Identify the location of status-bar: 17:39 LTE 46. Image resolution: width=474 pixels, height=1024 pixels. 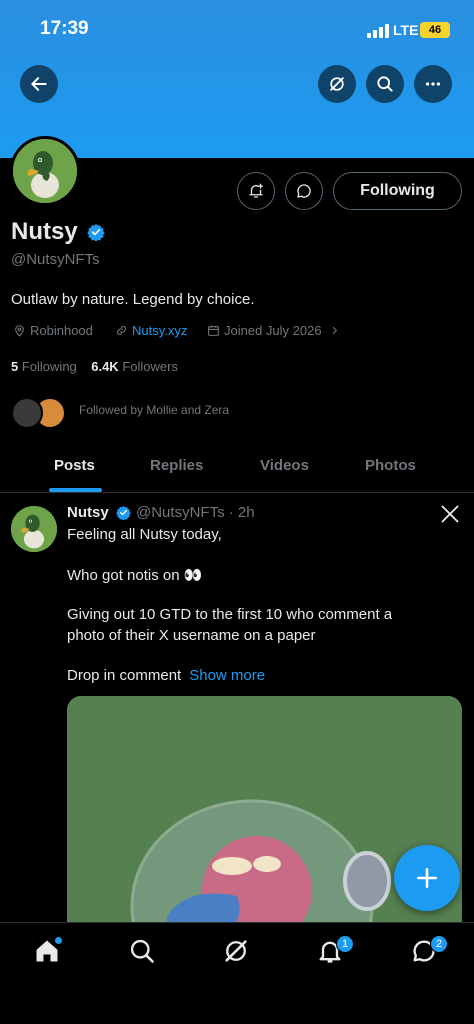
(237, 30).